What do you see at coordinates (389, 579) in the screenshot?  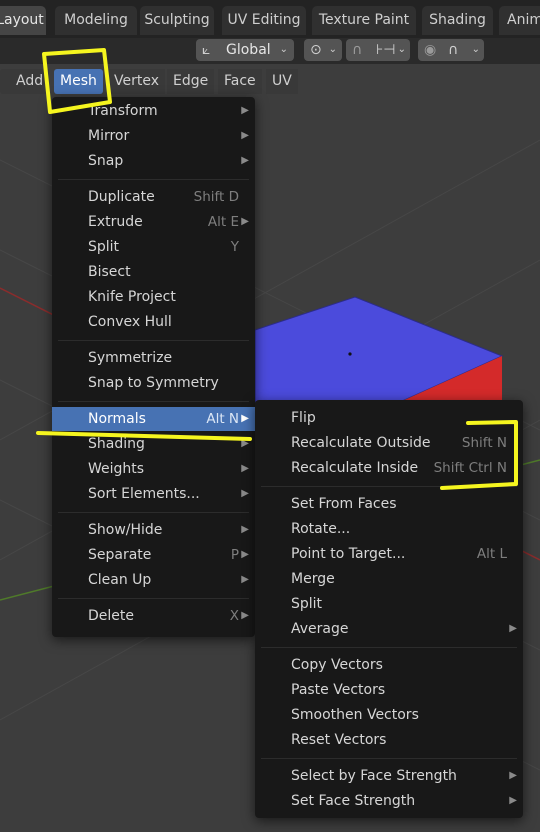 I see `menu-item-merge: Merge` at bounding box center [389, 579].